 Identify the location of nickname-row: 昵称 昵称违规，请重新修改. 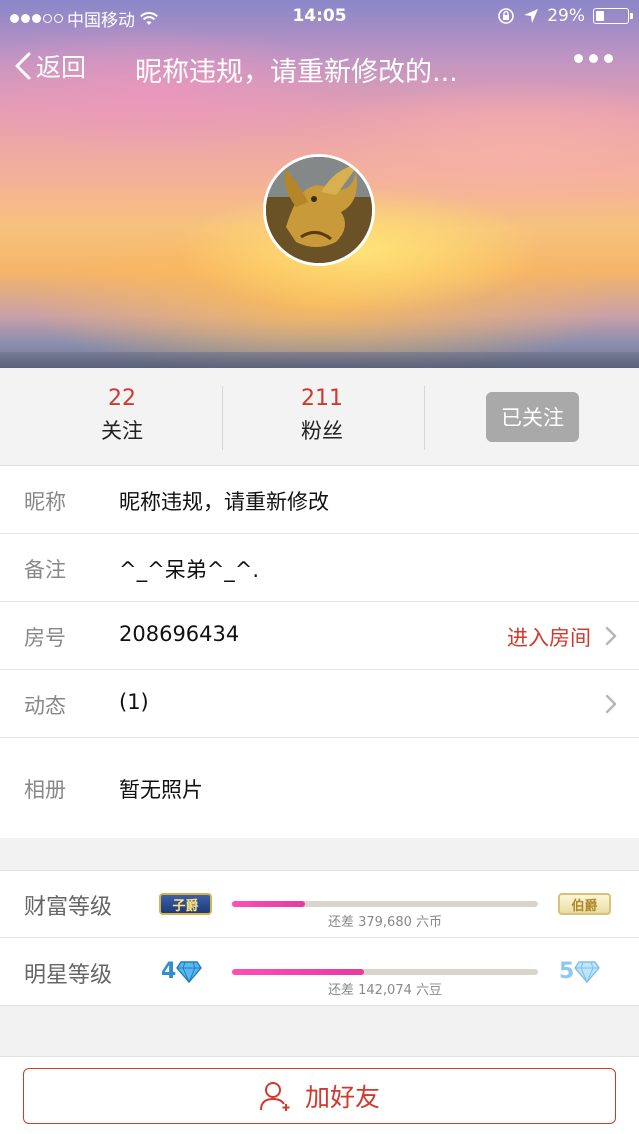
(319, 500).